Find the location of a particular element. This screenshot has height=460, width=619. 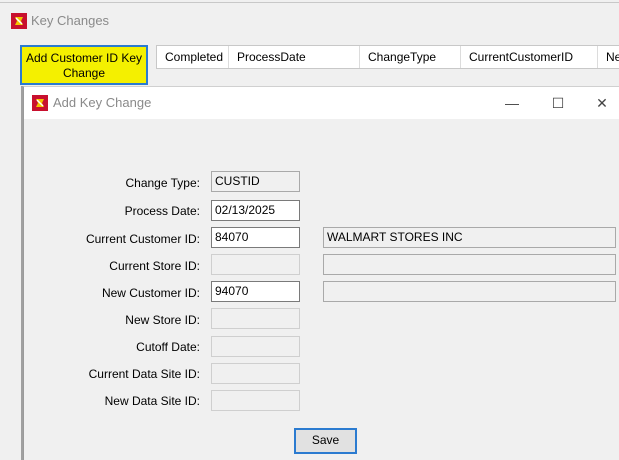

dialog-title: Add Key Change is located at coordinates (102, 102).